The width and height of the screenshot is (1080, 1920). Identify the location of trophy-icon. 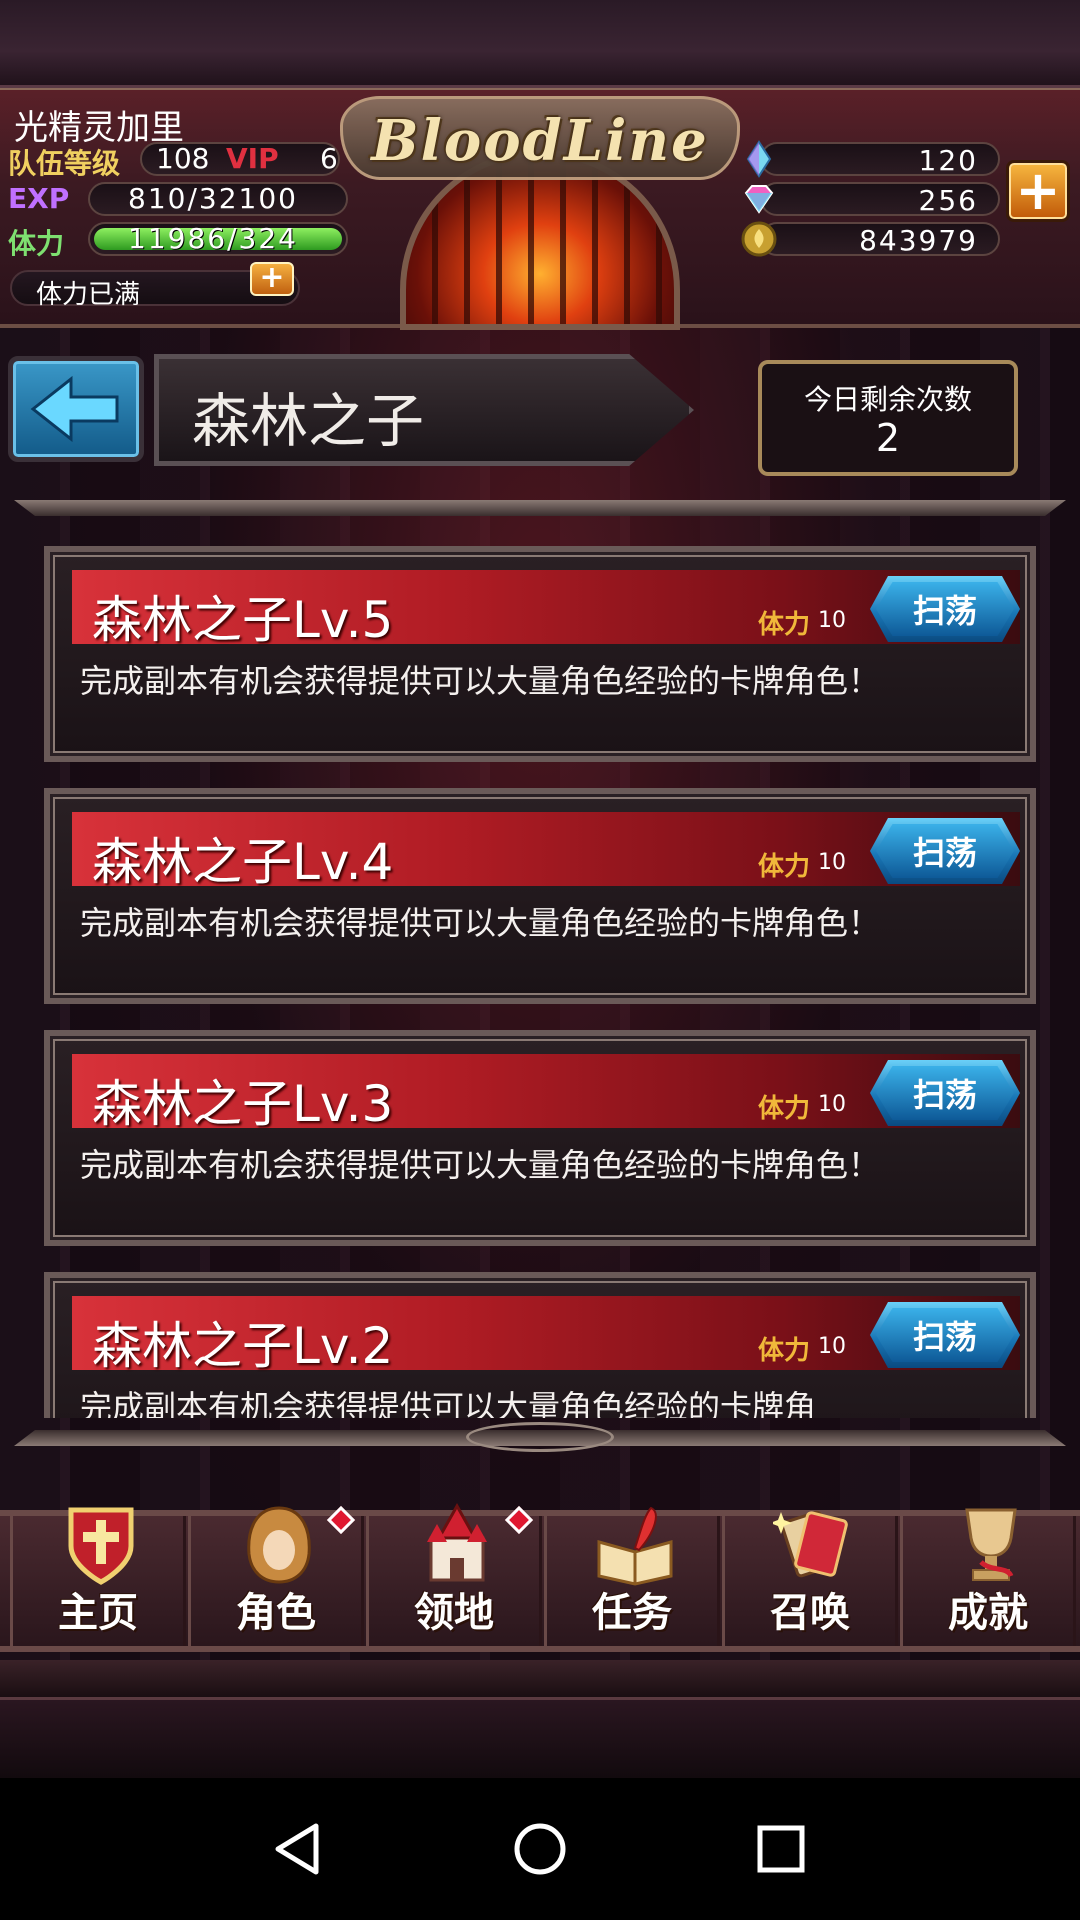
(991, 1544).